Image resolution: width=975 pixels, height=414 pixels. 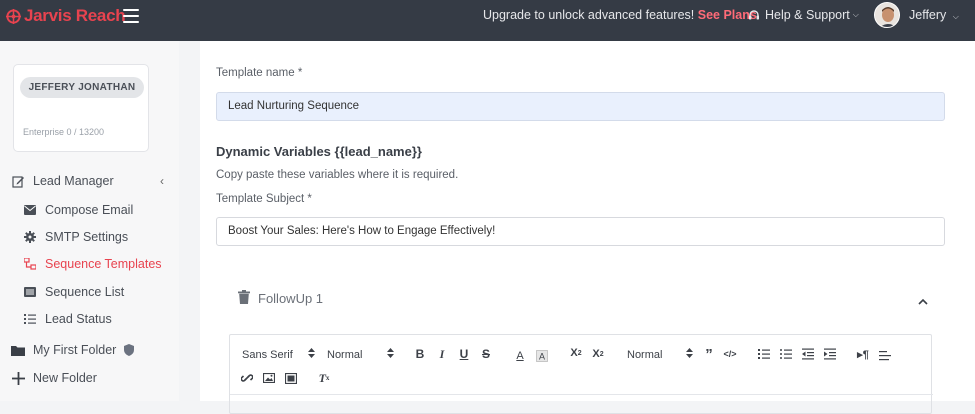 I want to click on video-icon, so click(x=291, y=378).